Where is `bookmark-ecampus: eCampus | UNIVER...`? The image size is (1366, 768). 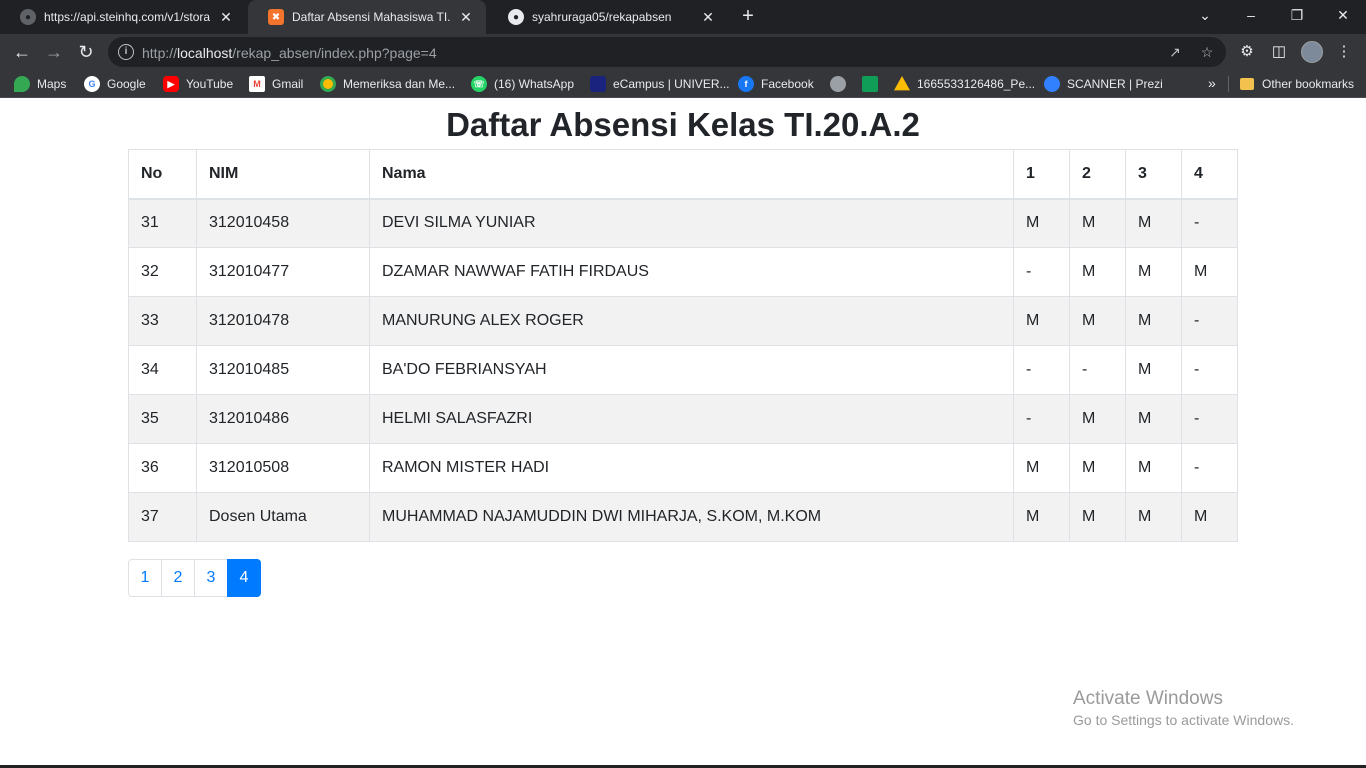 bookmark-ecampus: eCampus | UNIVER... is located at coordinates (659, 84).